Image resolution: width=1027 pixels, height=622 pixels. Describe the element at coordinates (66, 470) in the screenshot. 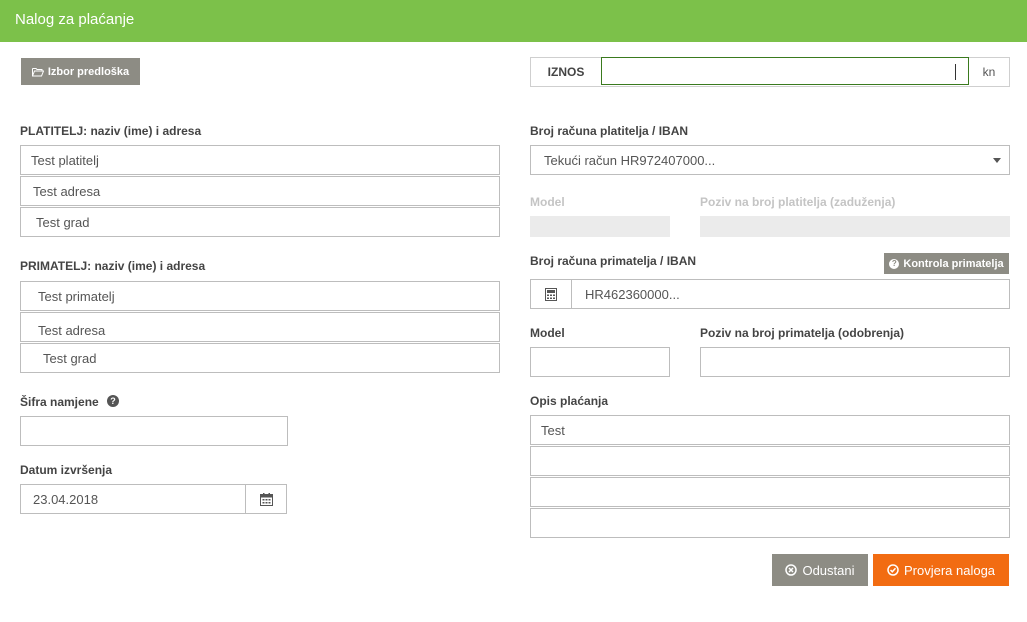

I see `execution-date-label: Datum izvršenja` at that location.